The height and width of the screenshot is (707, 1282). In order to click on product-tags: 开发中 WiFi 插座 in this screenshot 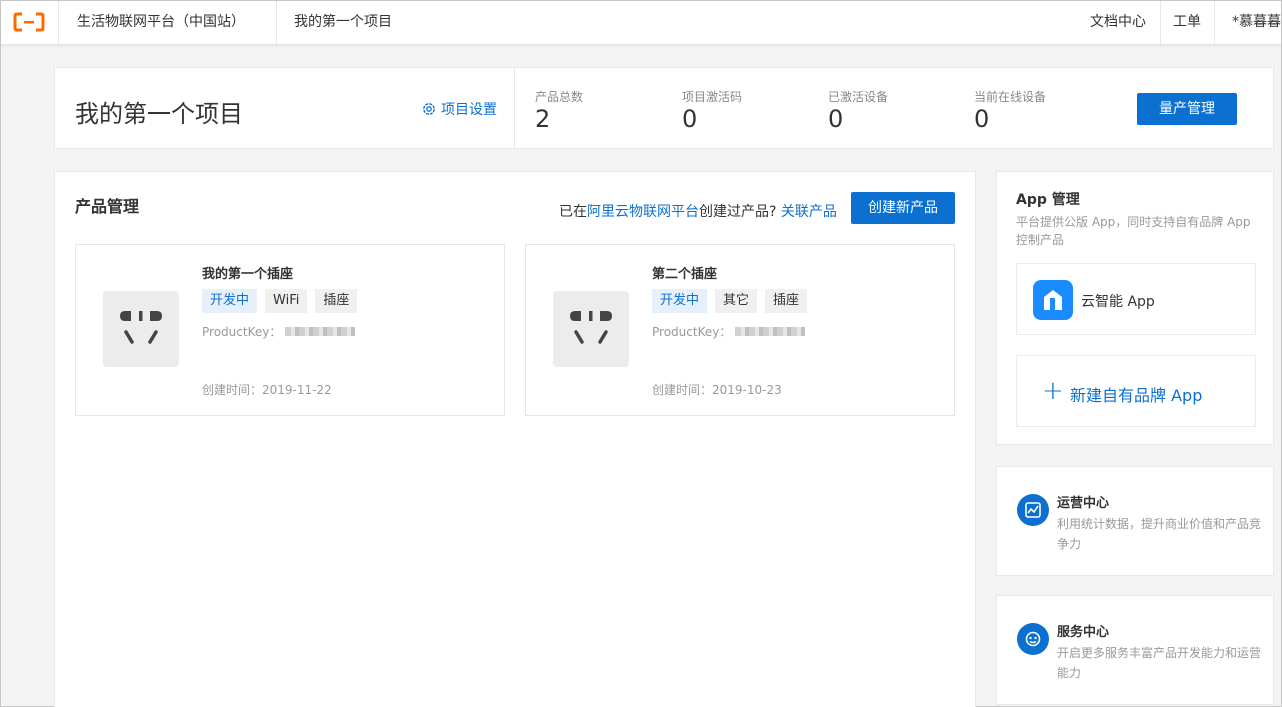, I will do `click(283, 301)`.